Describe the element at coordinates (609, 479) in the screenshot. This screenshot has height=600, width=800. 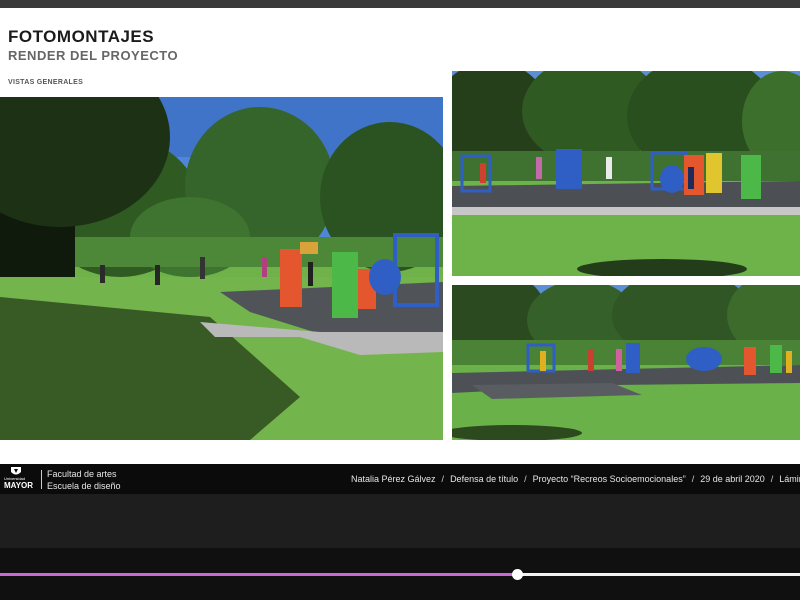
I see `project-name: Proyecto “Recreos Socioemocionales”` at that location.